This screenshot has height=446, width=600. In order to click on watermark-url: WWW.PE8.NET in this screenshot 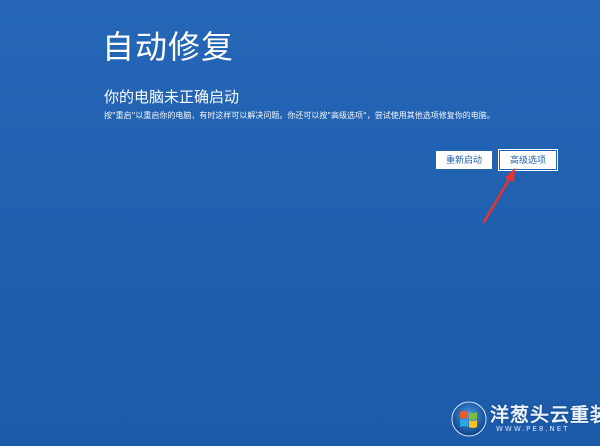, I will do `click(533, 429)`.